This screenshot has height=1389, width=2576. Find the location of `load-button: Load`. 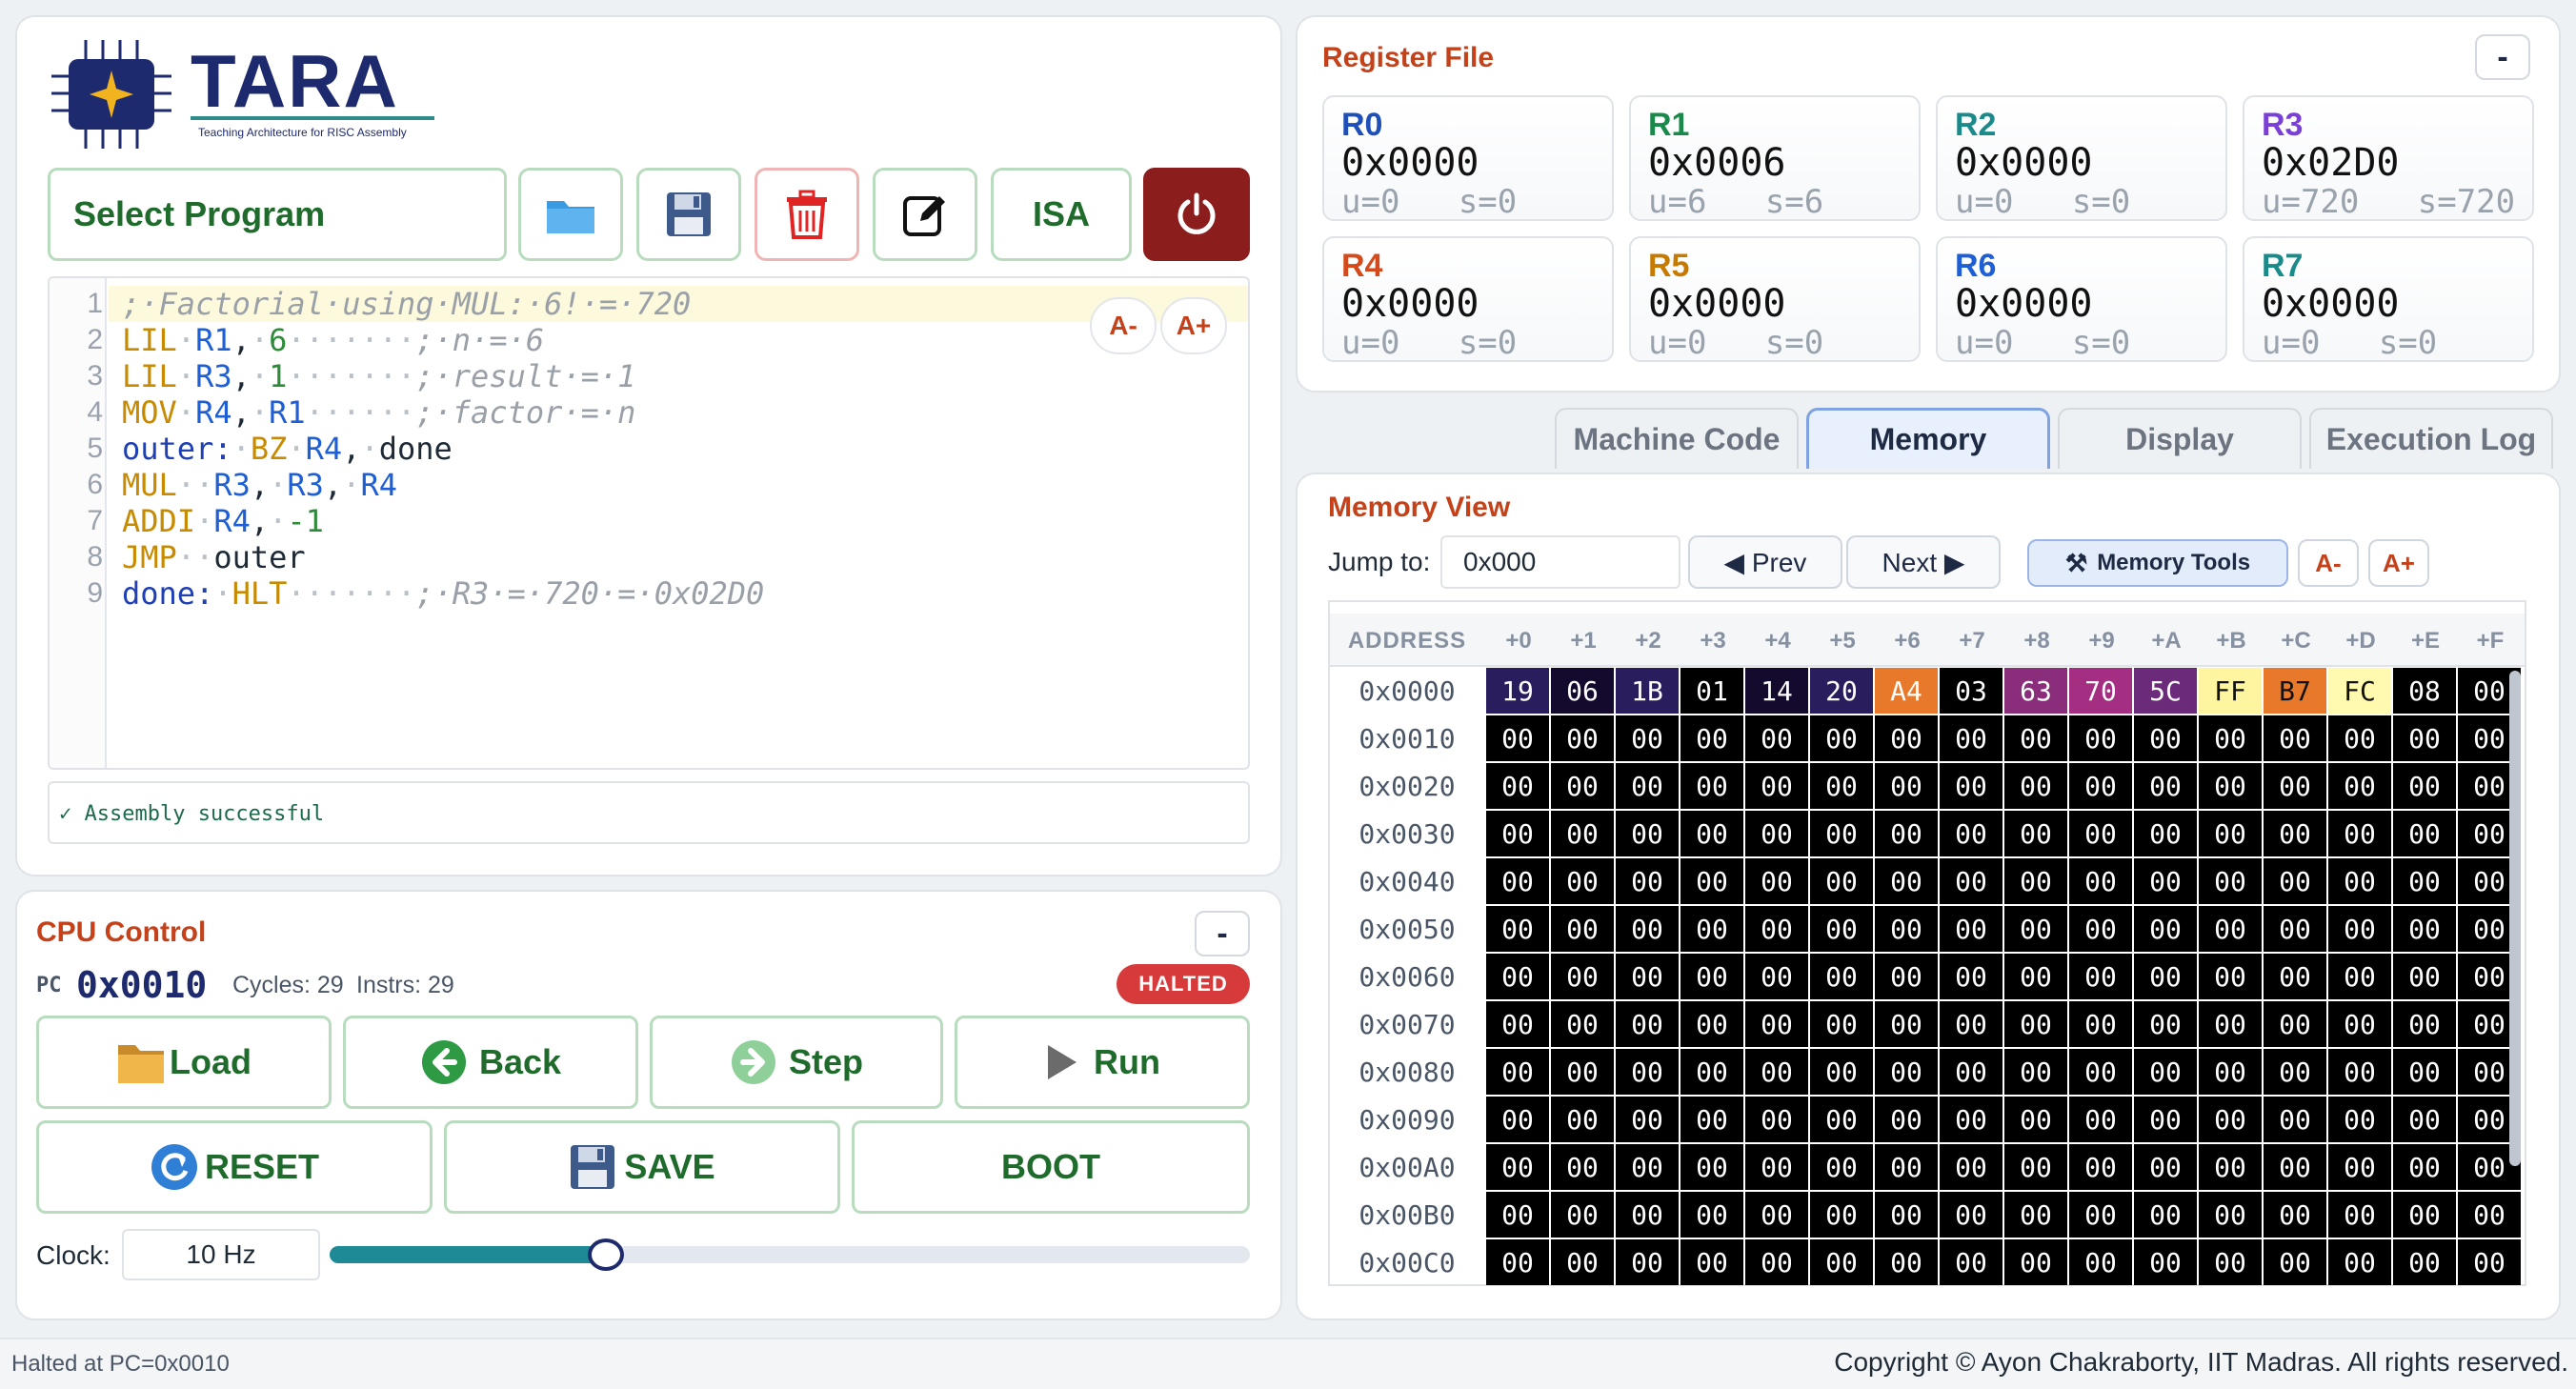

load-button: Load is located at coordinates (184, 1062).